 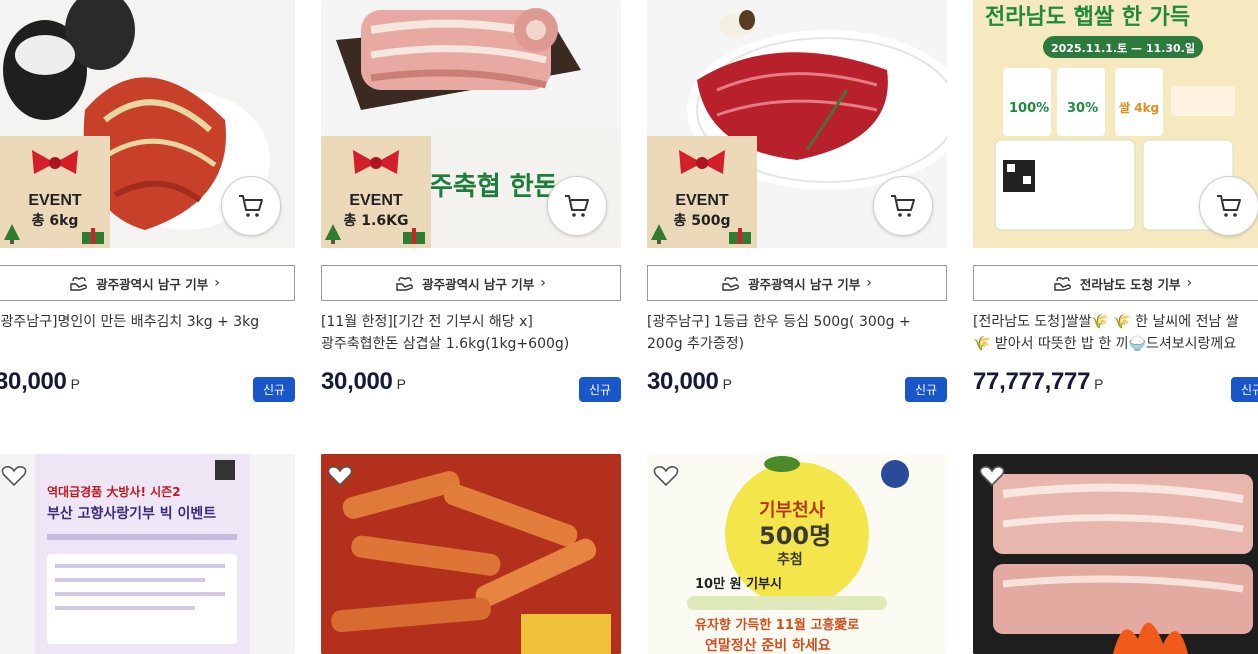 I want to click on product-image: 주축협 한돈 EVENT 총 1.6KG, so click(x=471, y=124).